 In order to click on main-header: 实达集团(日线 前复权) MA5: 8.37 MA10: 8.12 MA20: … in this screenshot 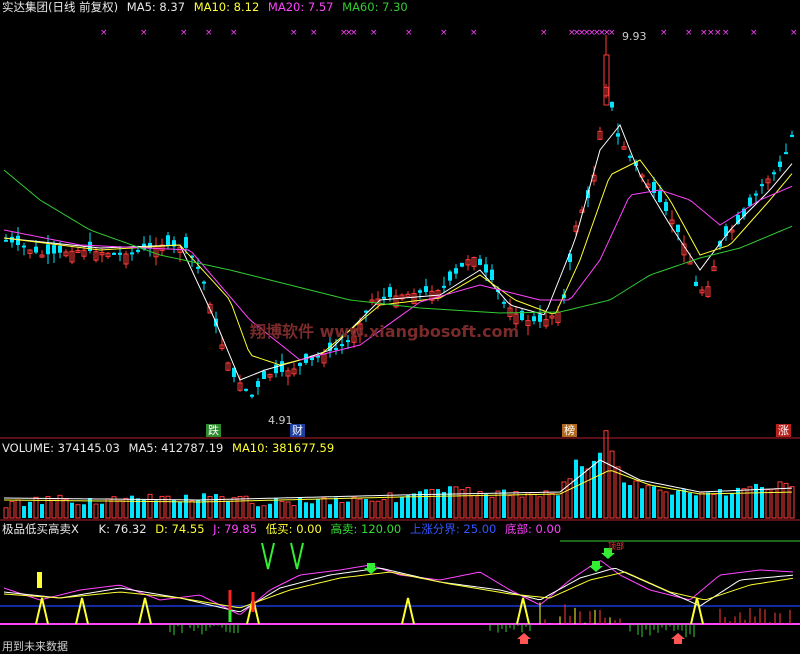, I will do `click(207, 7)`.